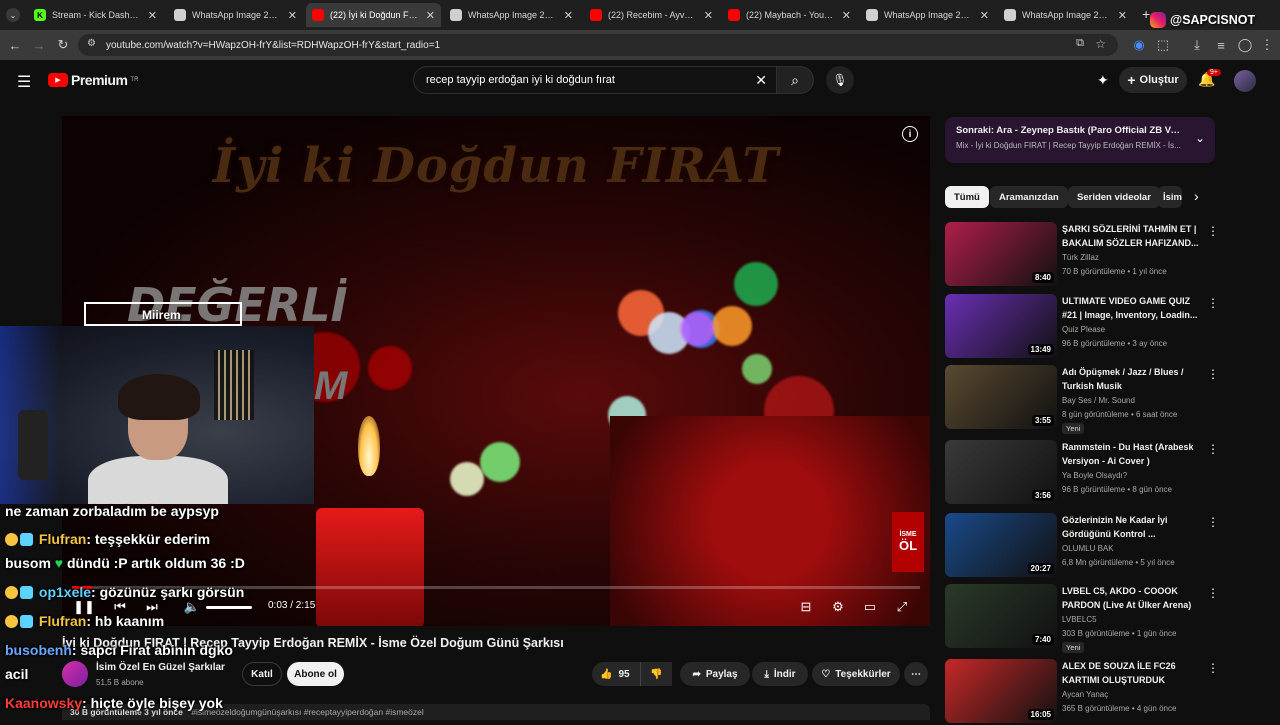 This screenshot has width=1280, height=725. I want to click on menu-kebab-icon: ⋮, so click(1267, 45).